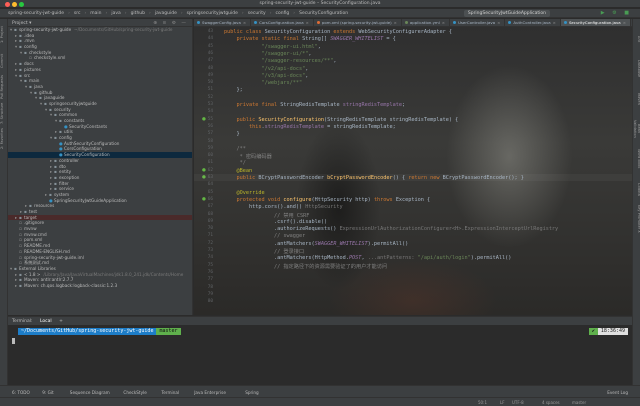 The width and height of the screenshot is (640, 406). I want to click on code-token: http.cors().and(), so click(265, 207).